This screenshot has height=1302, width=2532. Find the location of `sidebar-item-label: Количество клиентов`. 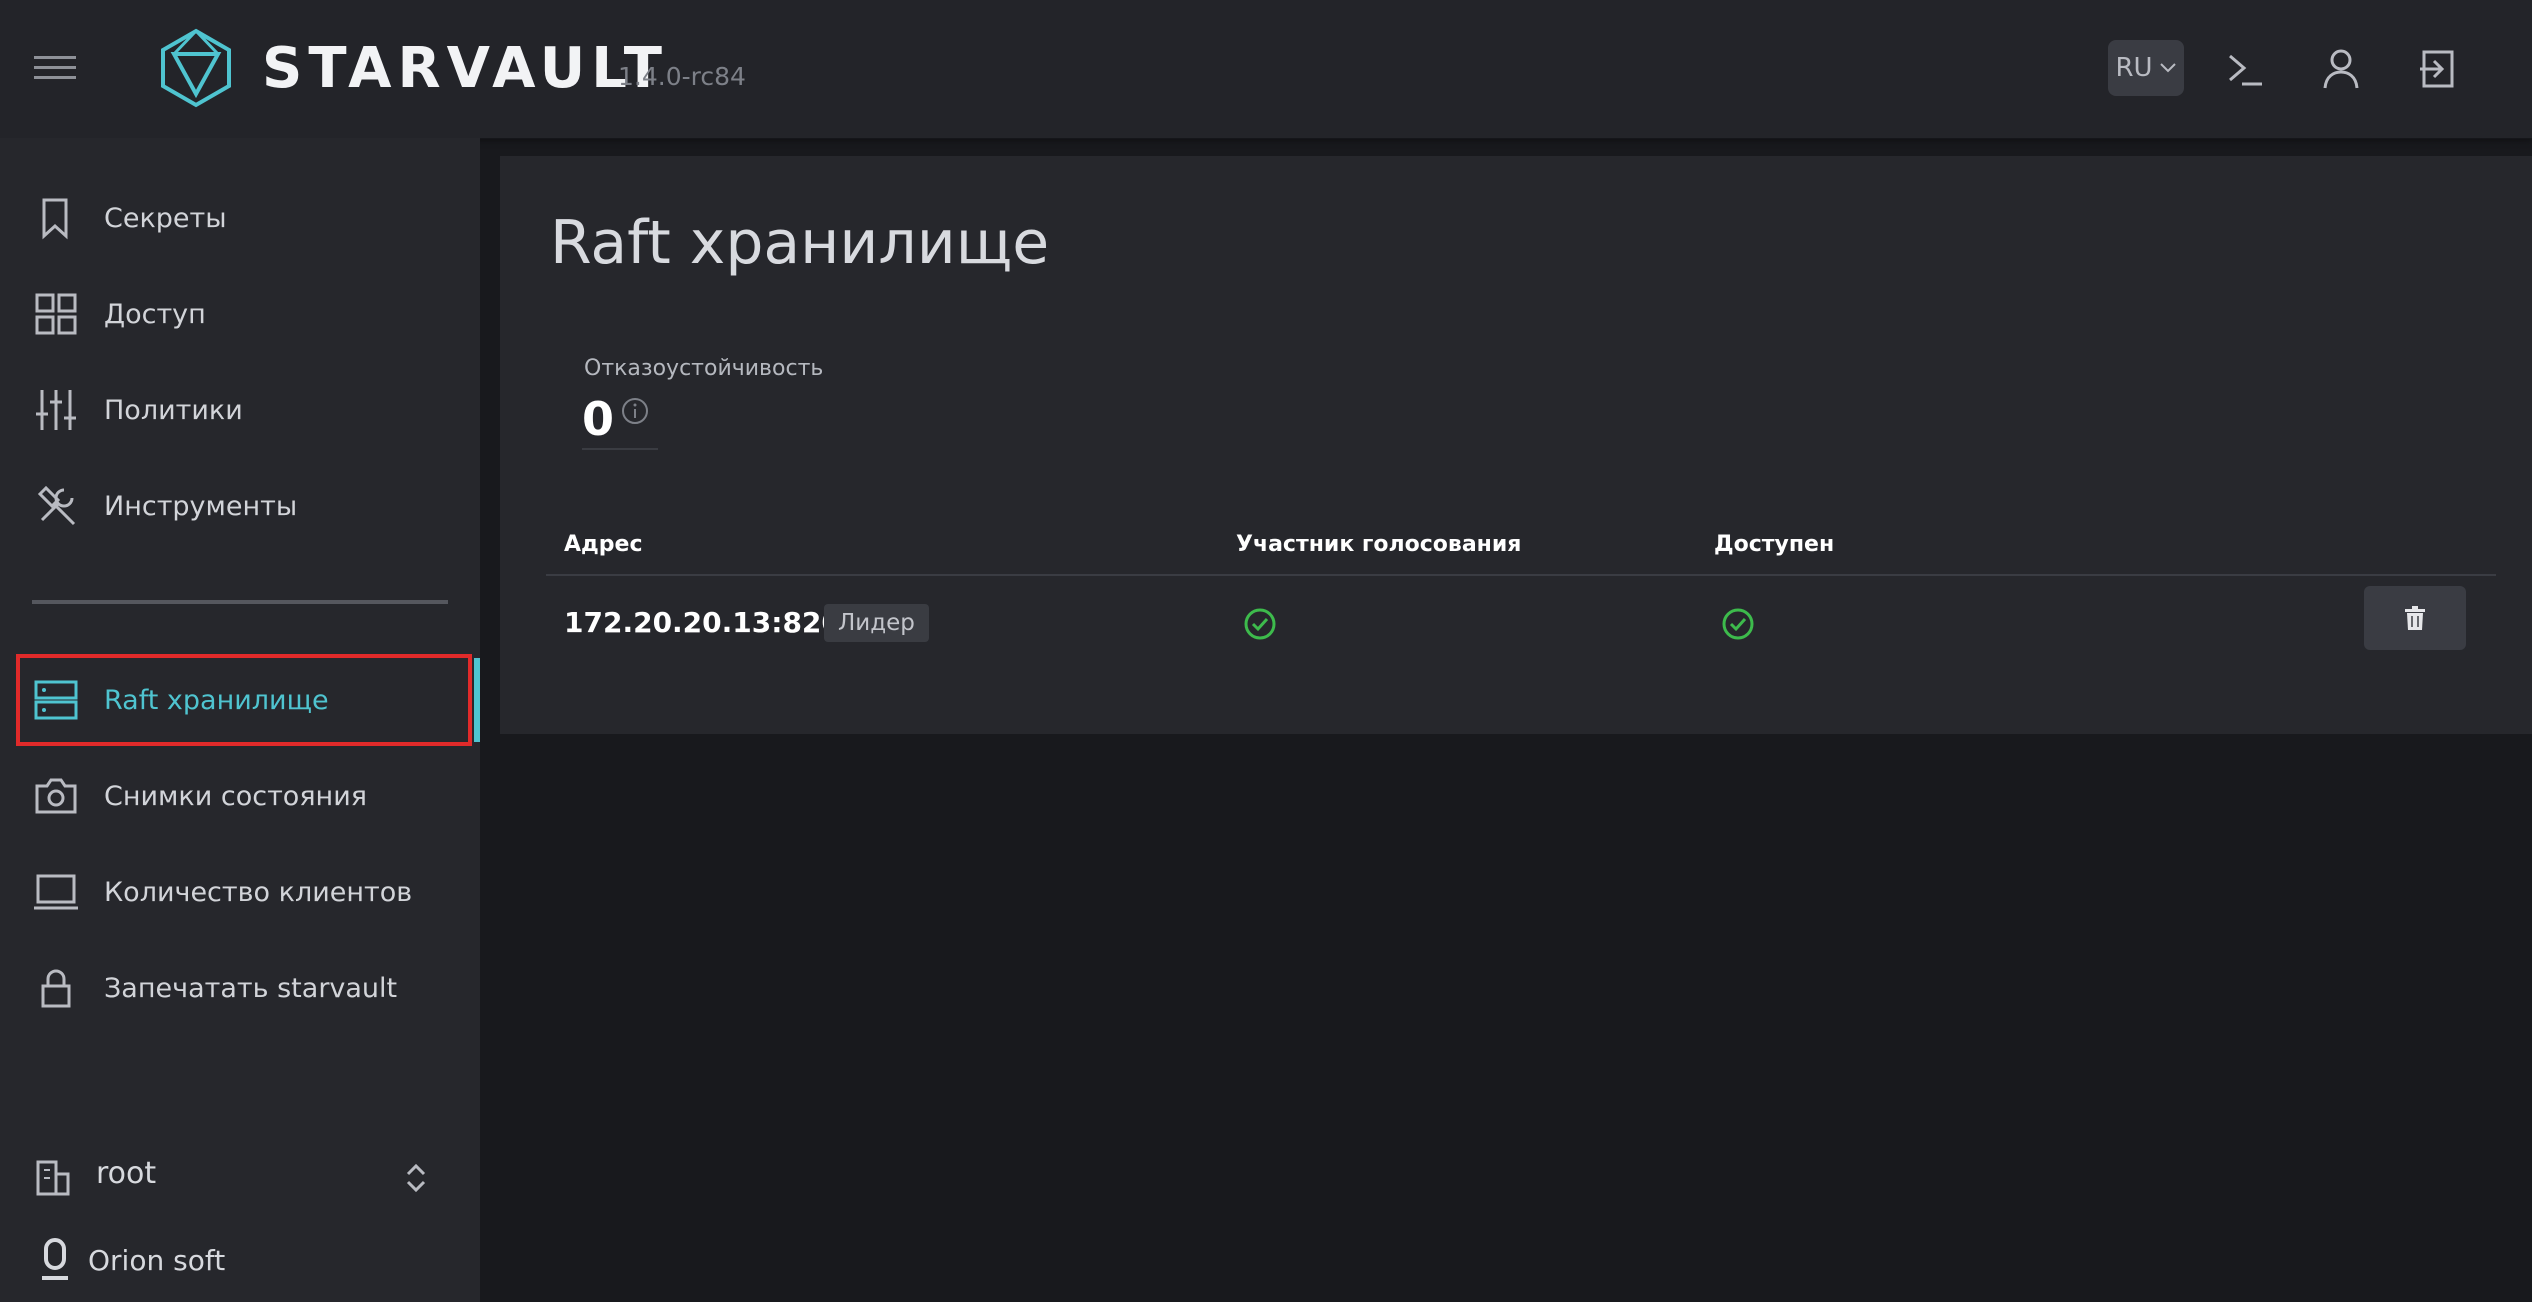

sidebar-item-label: Количество клиентов is located at coordinates (258, 892).